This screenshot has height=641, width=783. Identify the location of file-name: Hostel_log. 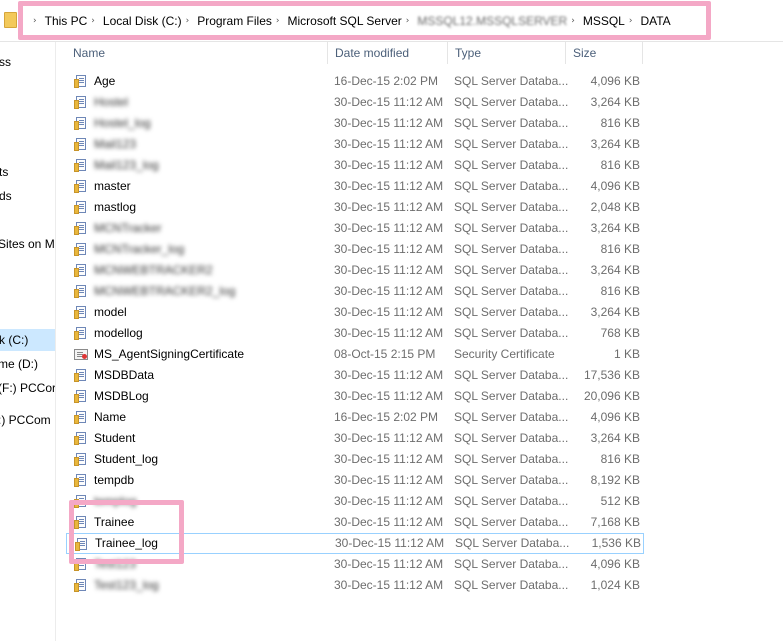
(122, 123).